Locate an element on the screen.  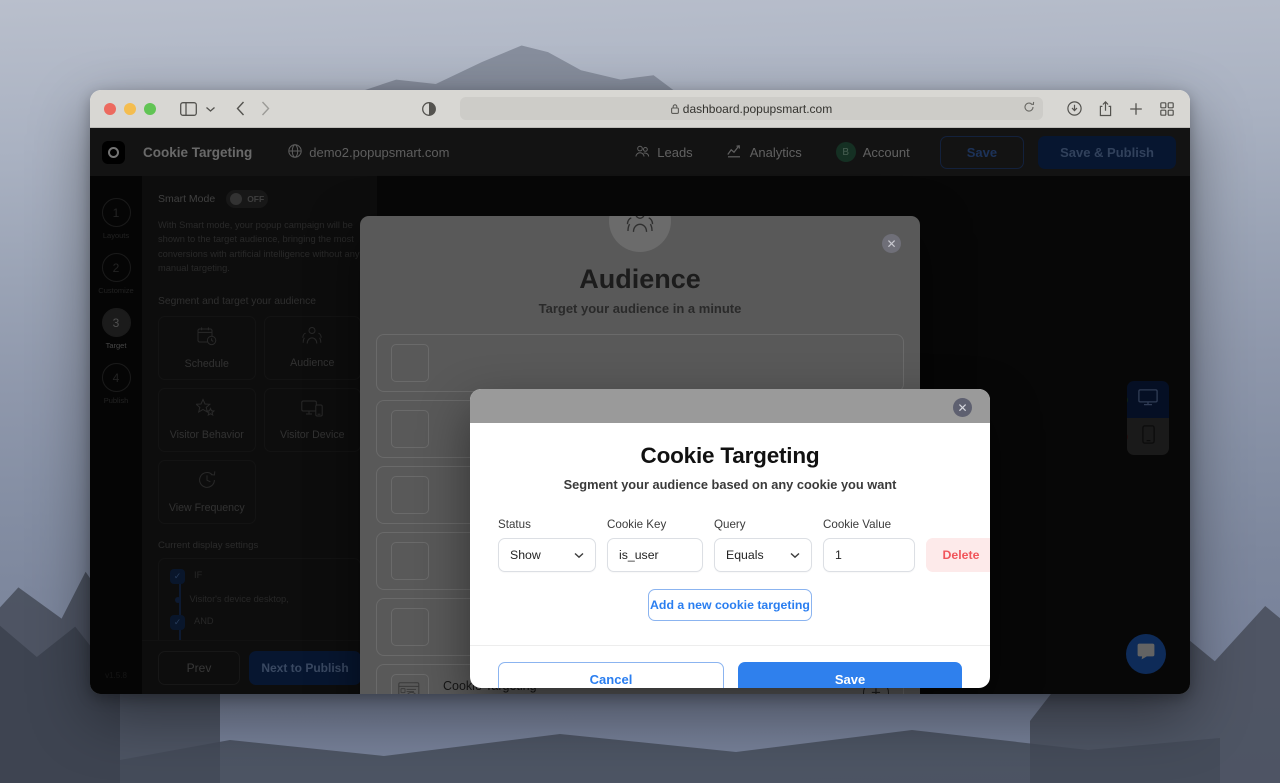
audience-modal-title: Audience is located at coordinates (640, 279).